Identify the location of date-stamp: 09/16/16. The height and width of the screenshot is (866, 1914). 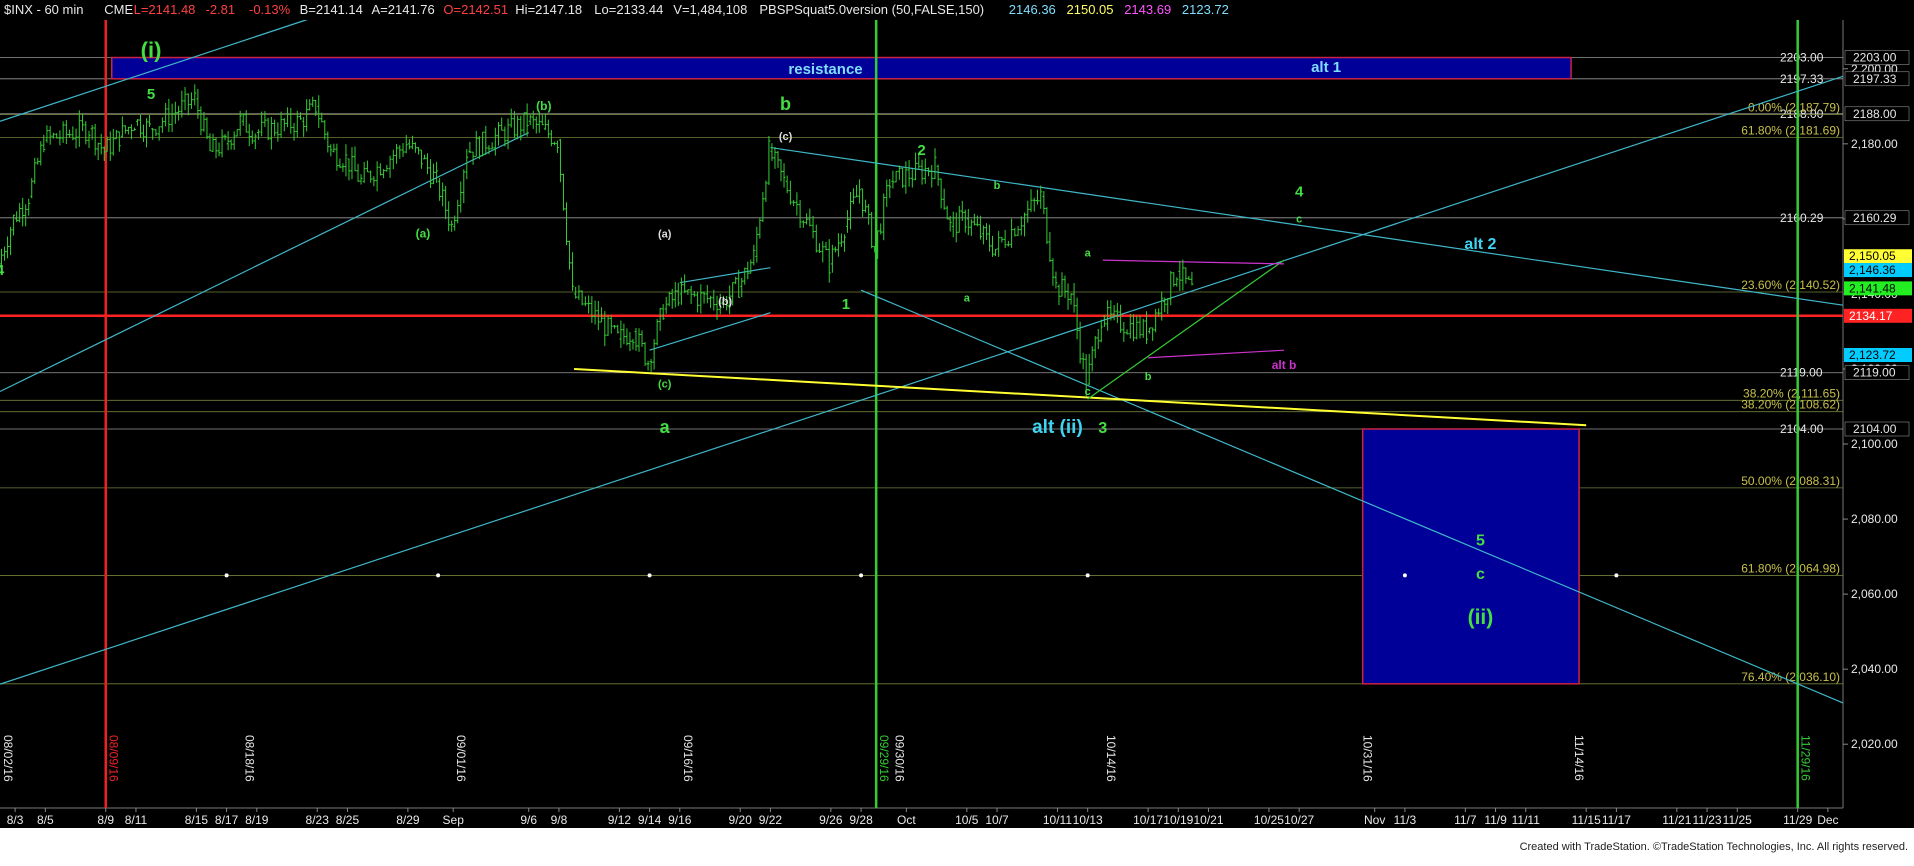
(688, 758).